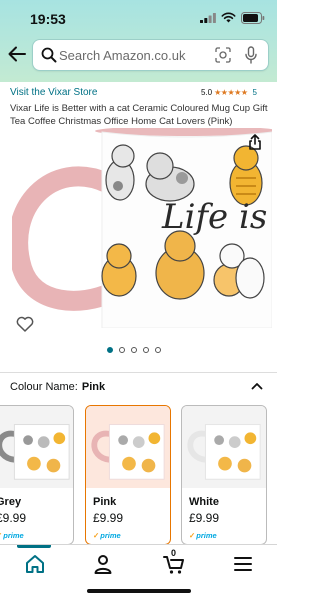  I want to click on menu-icon, so click(243, 564).